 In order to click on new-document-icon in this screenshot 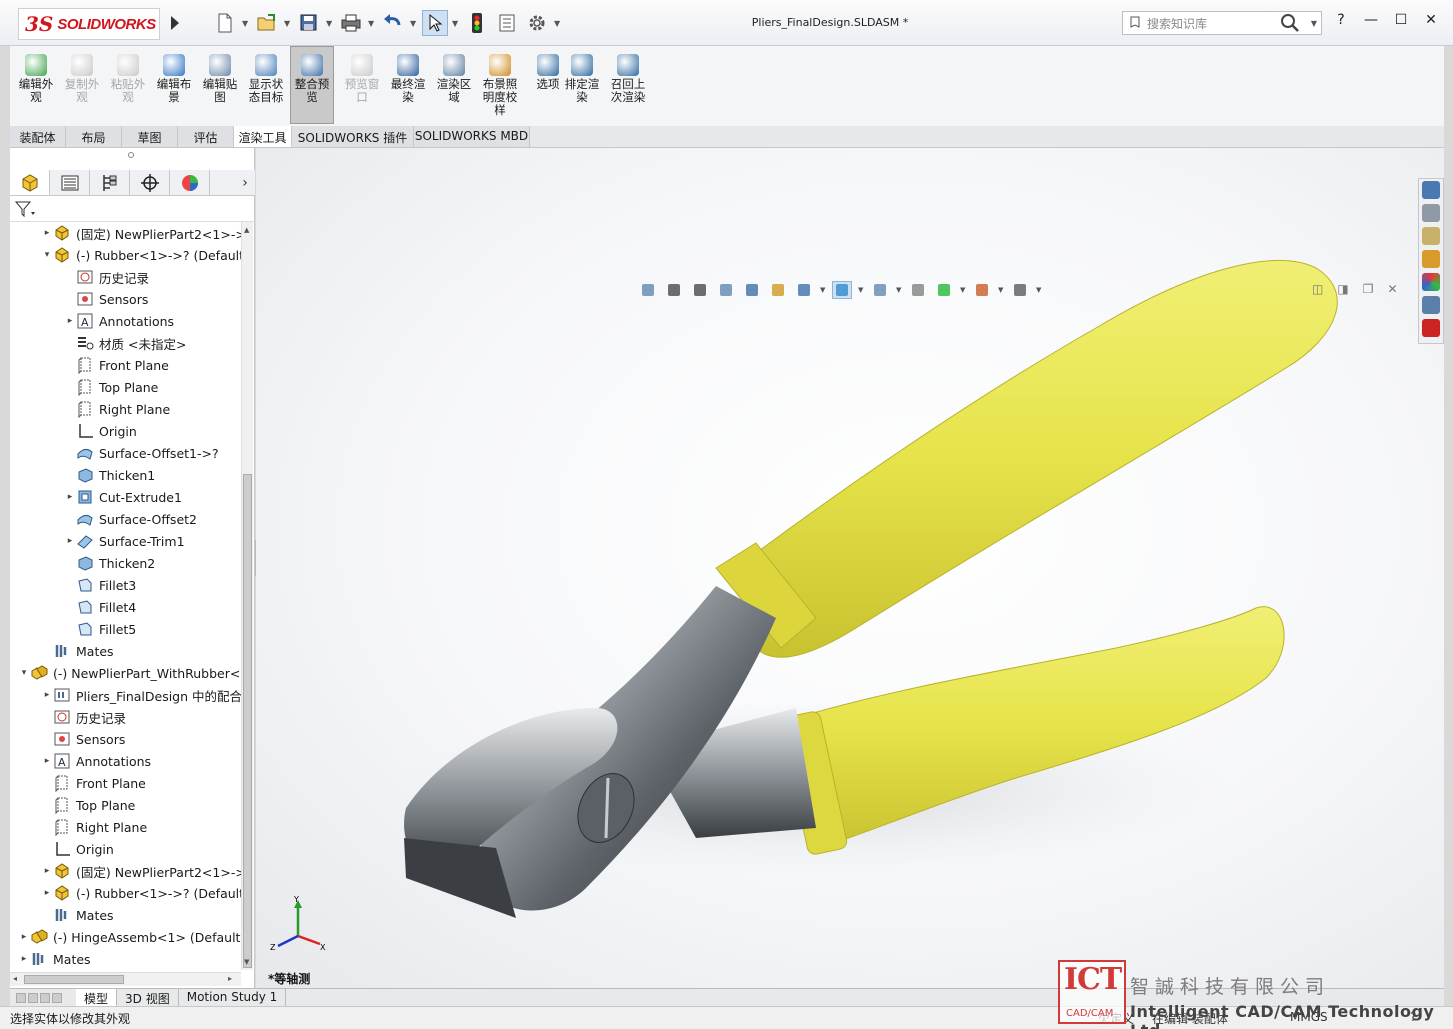, I will do `click(225, 23)`.